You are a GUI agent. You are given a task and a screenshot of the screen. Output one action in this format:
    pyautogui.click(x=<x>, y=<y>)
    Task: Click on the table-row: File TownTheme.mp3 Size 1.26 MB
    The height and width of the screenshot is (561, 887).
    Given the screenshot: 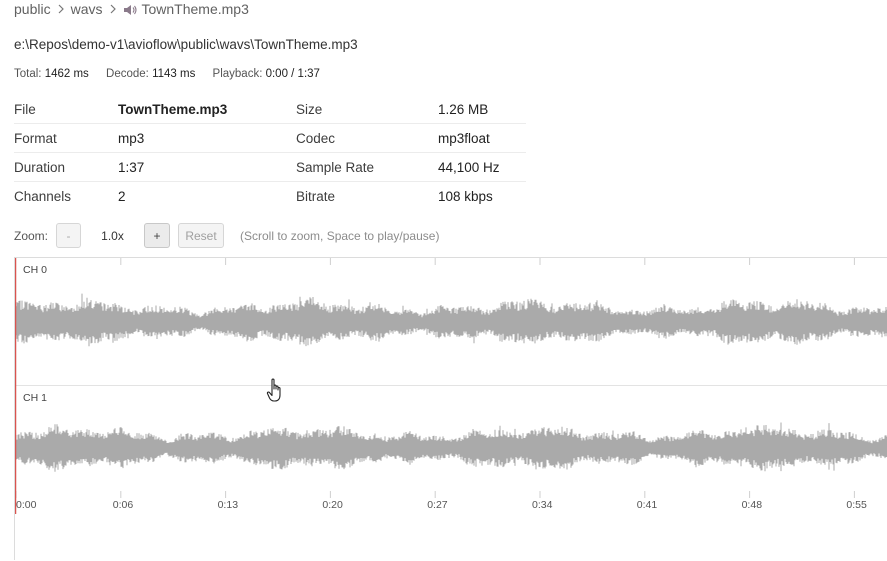 What is the action you would take?
    pyautogui.click(x=270, y=109)
    